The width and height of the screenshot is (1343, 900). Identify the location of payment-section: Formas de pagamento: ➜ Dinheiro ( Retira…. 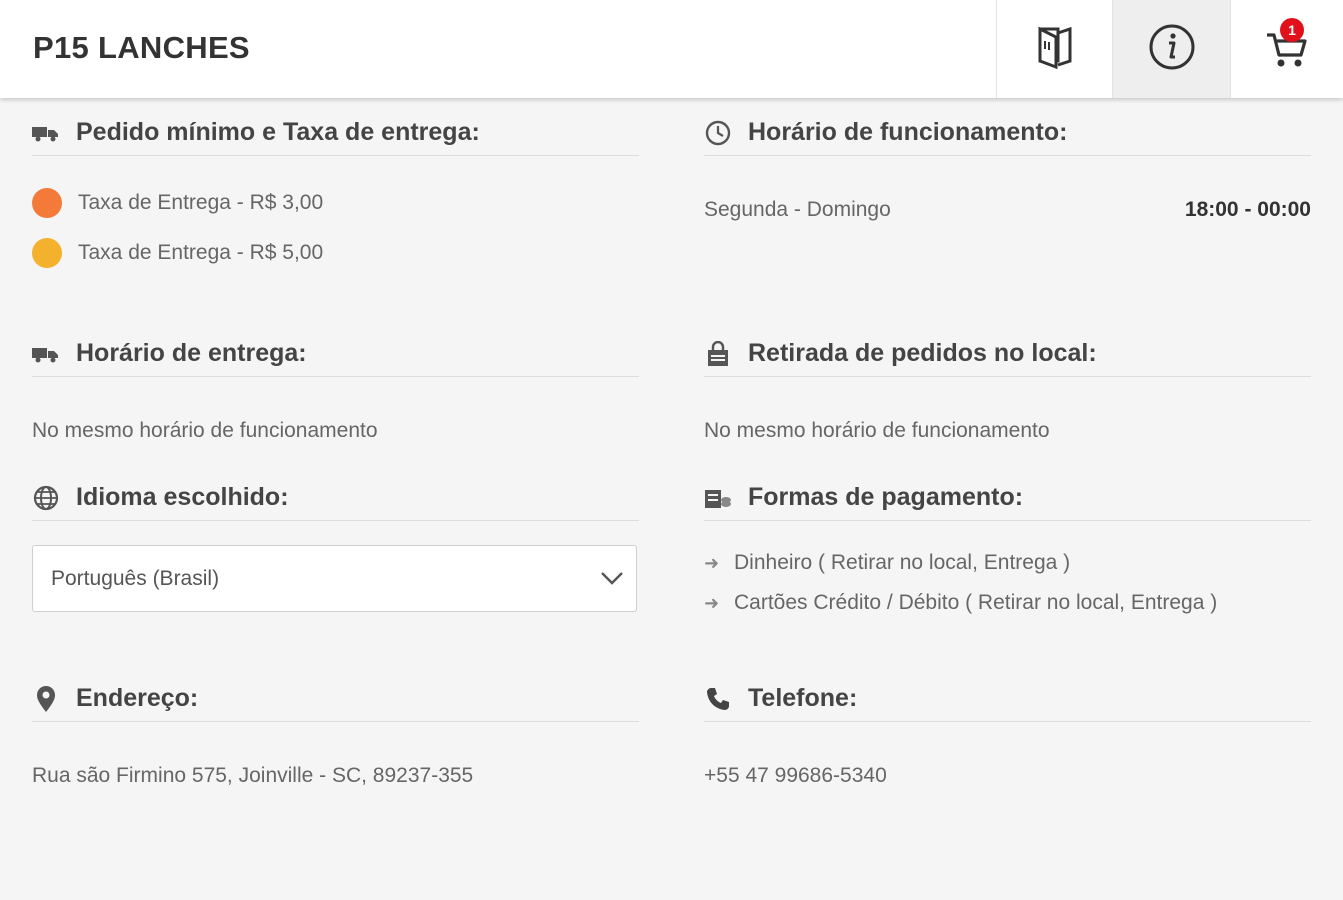
(1007, 566).